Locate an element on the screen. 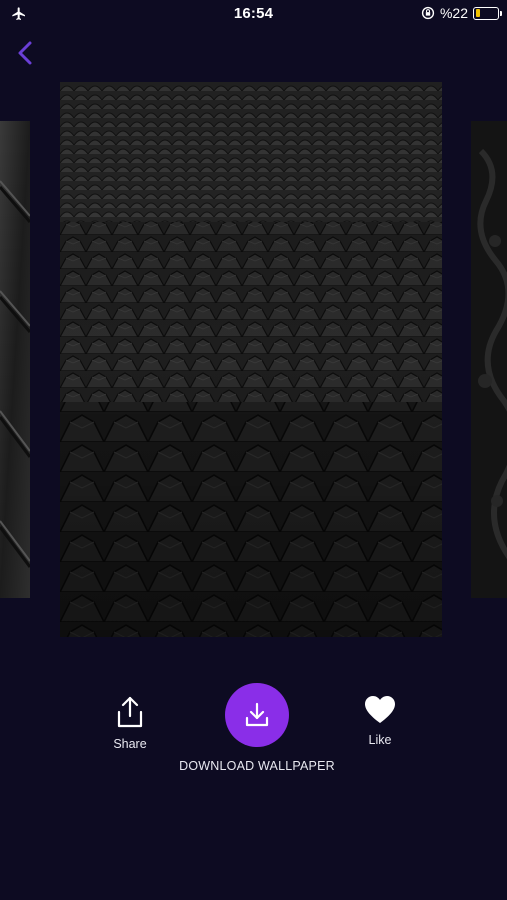 The height and width of the screenshot is (900, 507). download-button is located at coordinates (257, 715).